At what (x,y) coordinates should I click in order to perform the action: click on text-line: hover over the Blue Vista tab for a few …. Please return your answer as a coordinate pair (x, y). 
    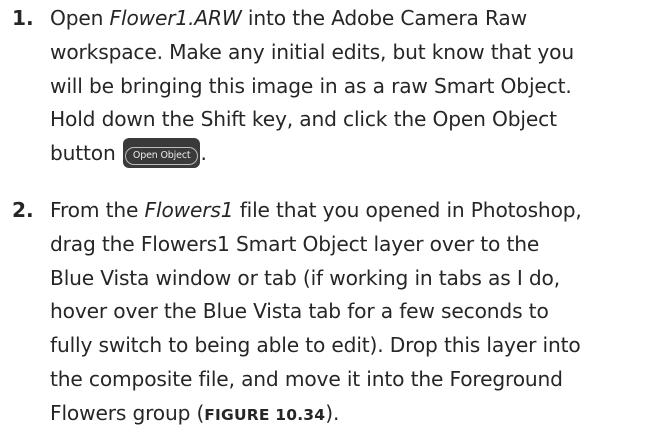
    Looking at the image, I should click on (299, 311).